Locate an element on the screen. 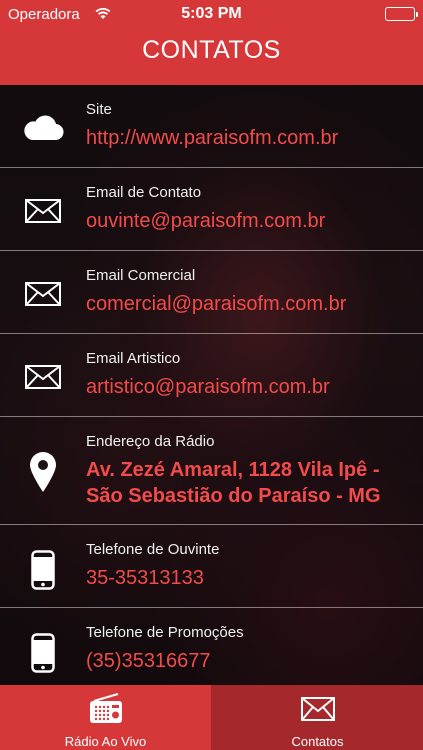  contact-value: http://www.paraisofm.com.br is located at coordinates (212, 138).